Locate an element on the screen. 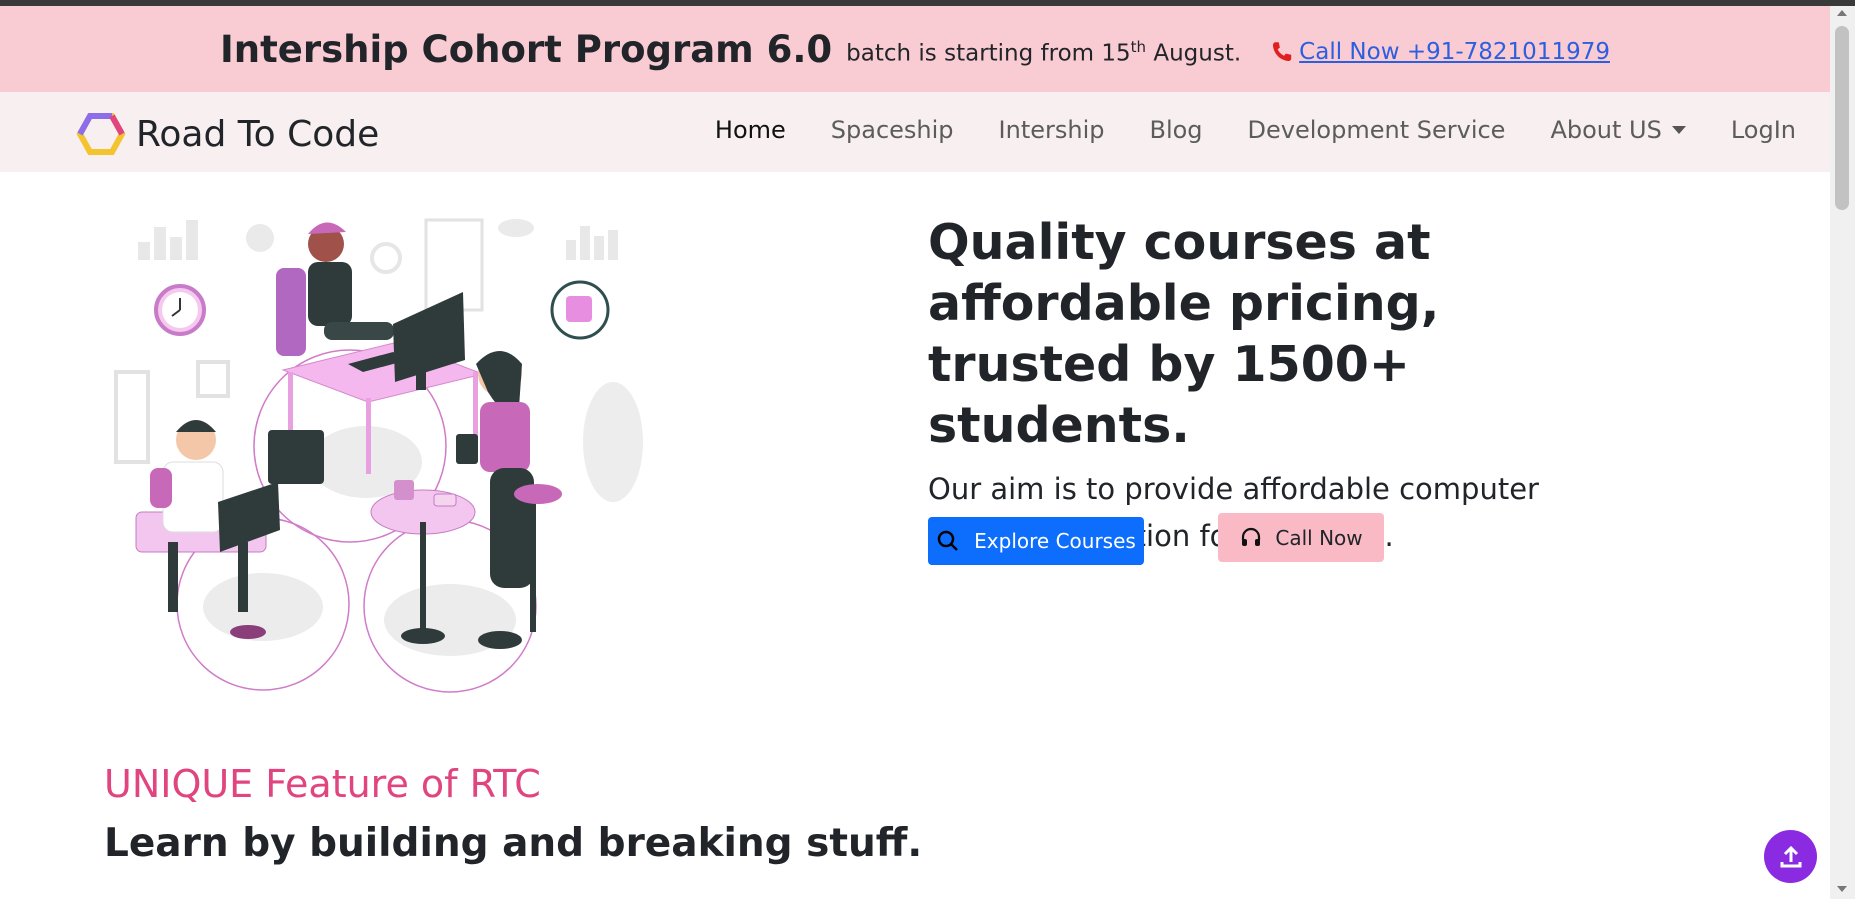 This screenshot has width=1855, height=899. explore-courses-button: Explore Courses is located at coordinates (1036, 541).